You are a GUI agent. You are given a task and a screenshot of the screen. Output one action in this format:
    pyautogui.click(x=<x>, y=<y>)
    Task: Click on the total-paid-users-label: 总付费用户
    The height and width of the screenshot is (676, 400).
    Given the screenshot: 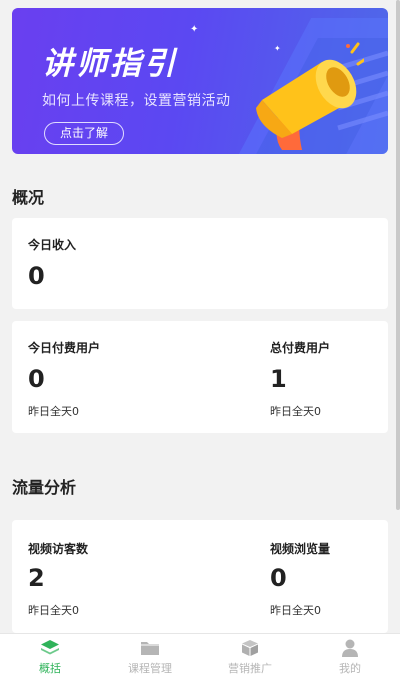 What is the action you would take?
    pyautogui.click(x=300, y=348)
    